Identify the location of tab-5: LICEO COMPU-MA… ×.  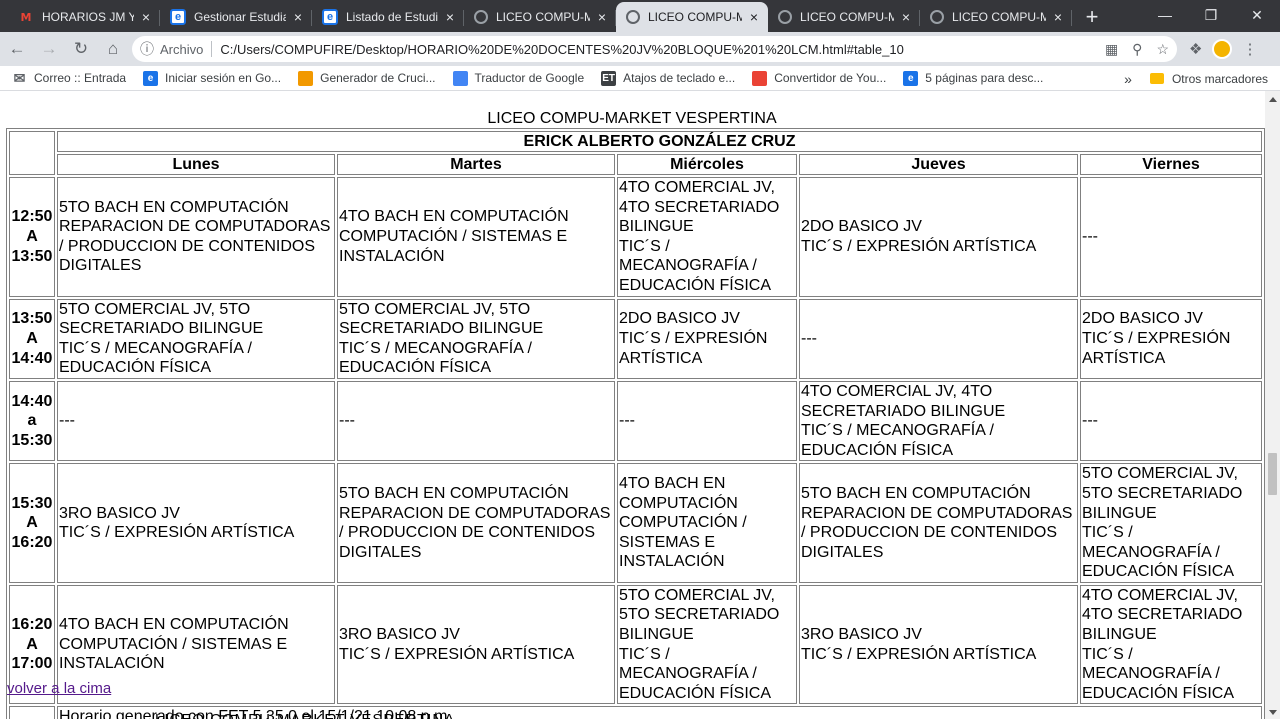
(844, 17).